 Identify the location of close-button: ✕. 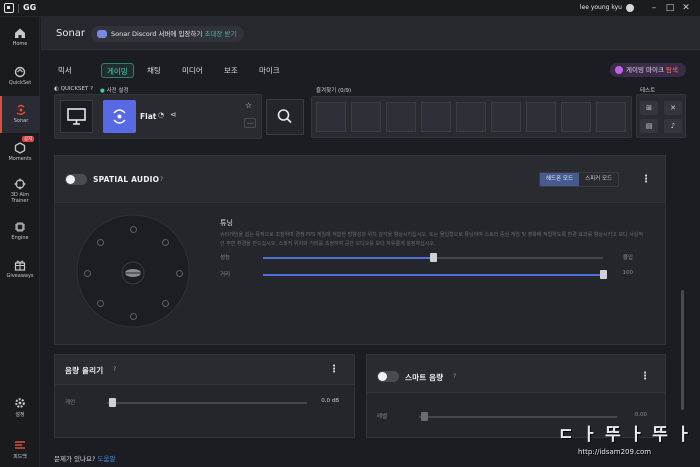
(686, 8).